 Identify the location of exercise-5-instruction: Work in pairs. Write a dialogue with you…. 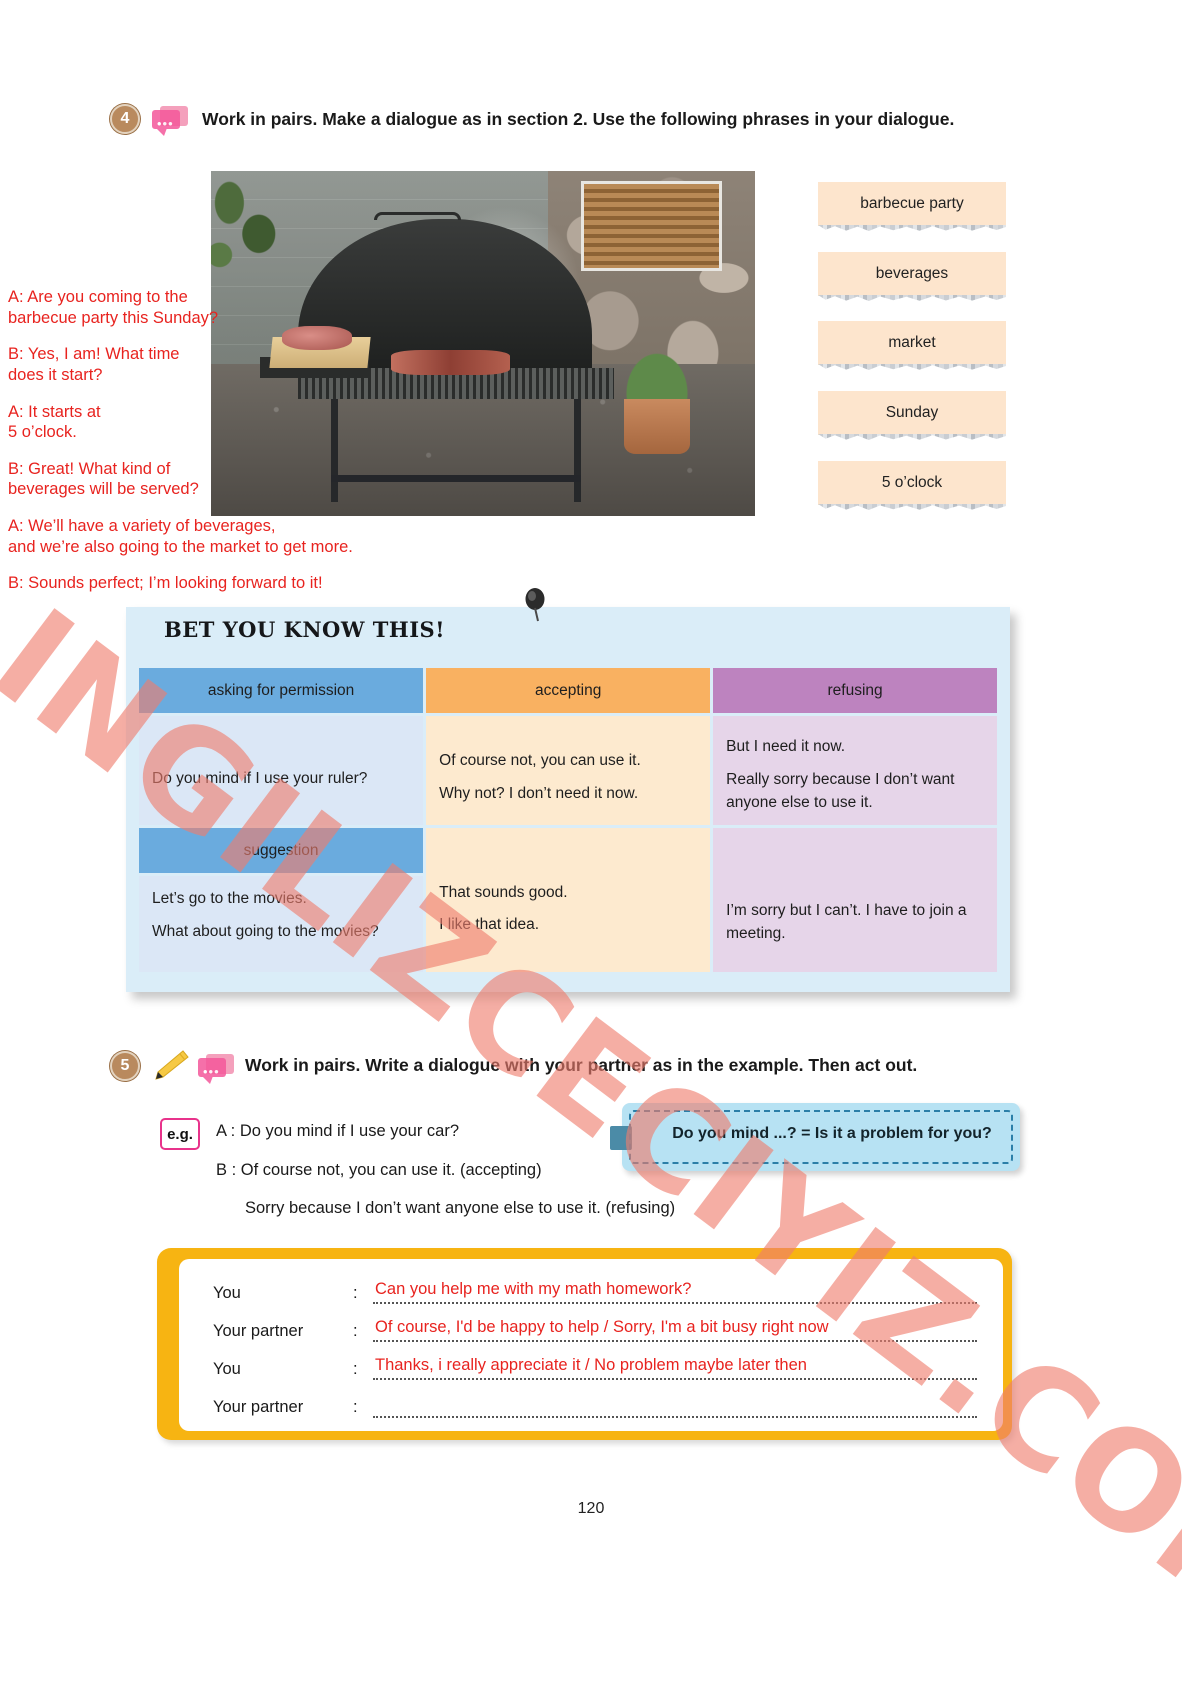
(581, 1065).